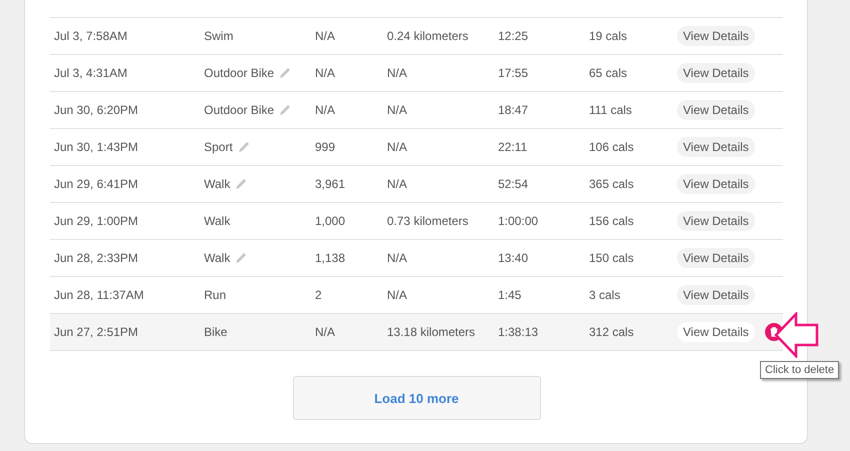  Describe the element at coordinates (518, 332) in the screenshot. I see `table-cell-text: 1:38:13` at that location.